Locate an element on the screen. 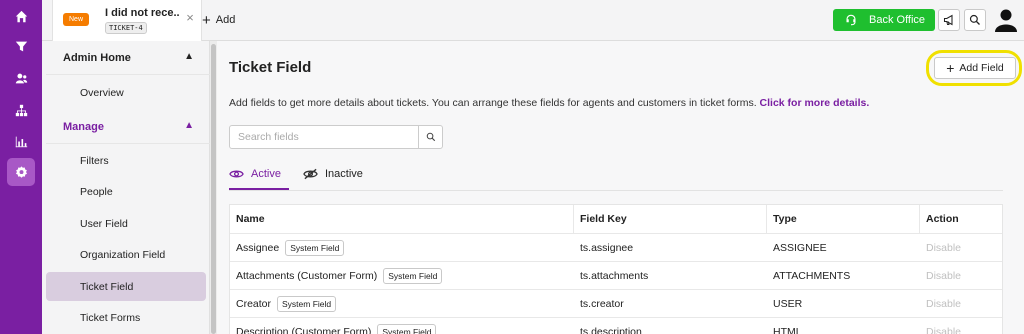  sidebar-item-overview: Overview is located at coordinates (126, 92).